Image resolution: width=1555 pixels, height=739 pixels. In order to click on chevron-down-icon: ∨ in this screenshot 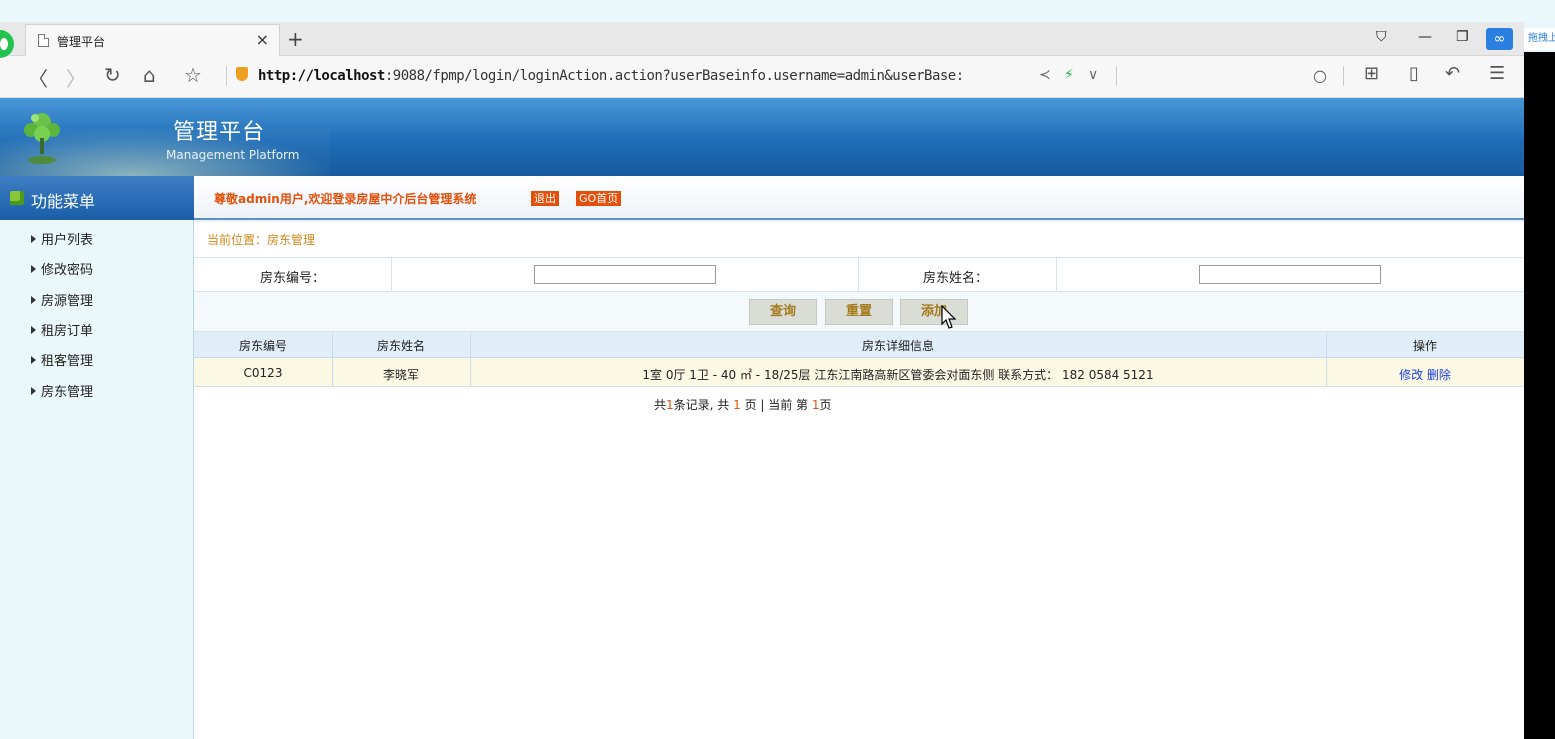, I will do `click(1093, 75)`.